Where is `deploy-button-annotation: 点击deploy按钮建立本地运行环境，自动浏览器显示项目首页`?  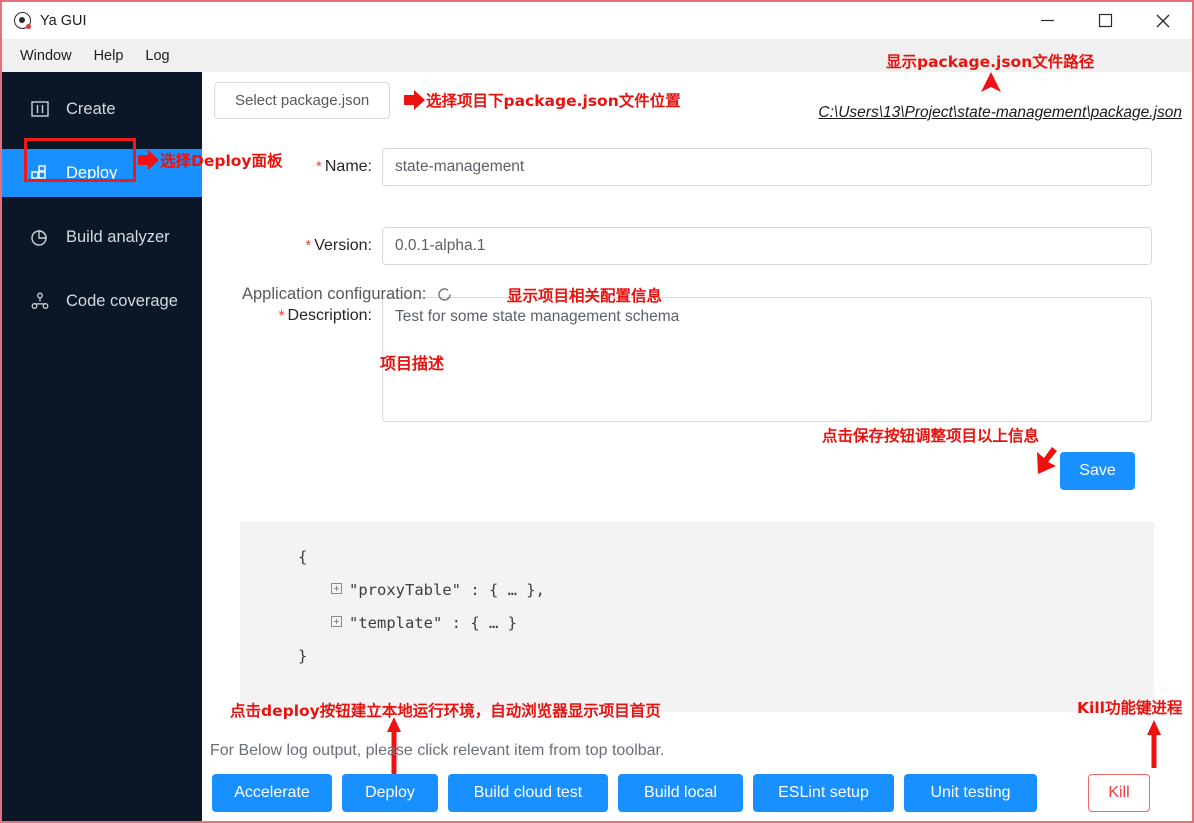
deploy-button-annotation: 点击deploy按钮建立本地运行环境，自动浏览器显示项目首页 is located at coordinates (445, 711).